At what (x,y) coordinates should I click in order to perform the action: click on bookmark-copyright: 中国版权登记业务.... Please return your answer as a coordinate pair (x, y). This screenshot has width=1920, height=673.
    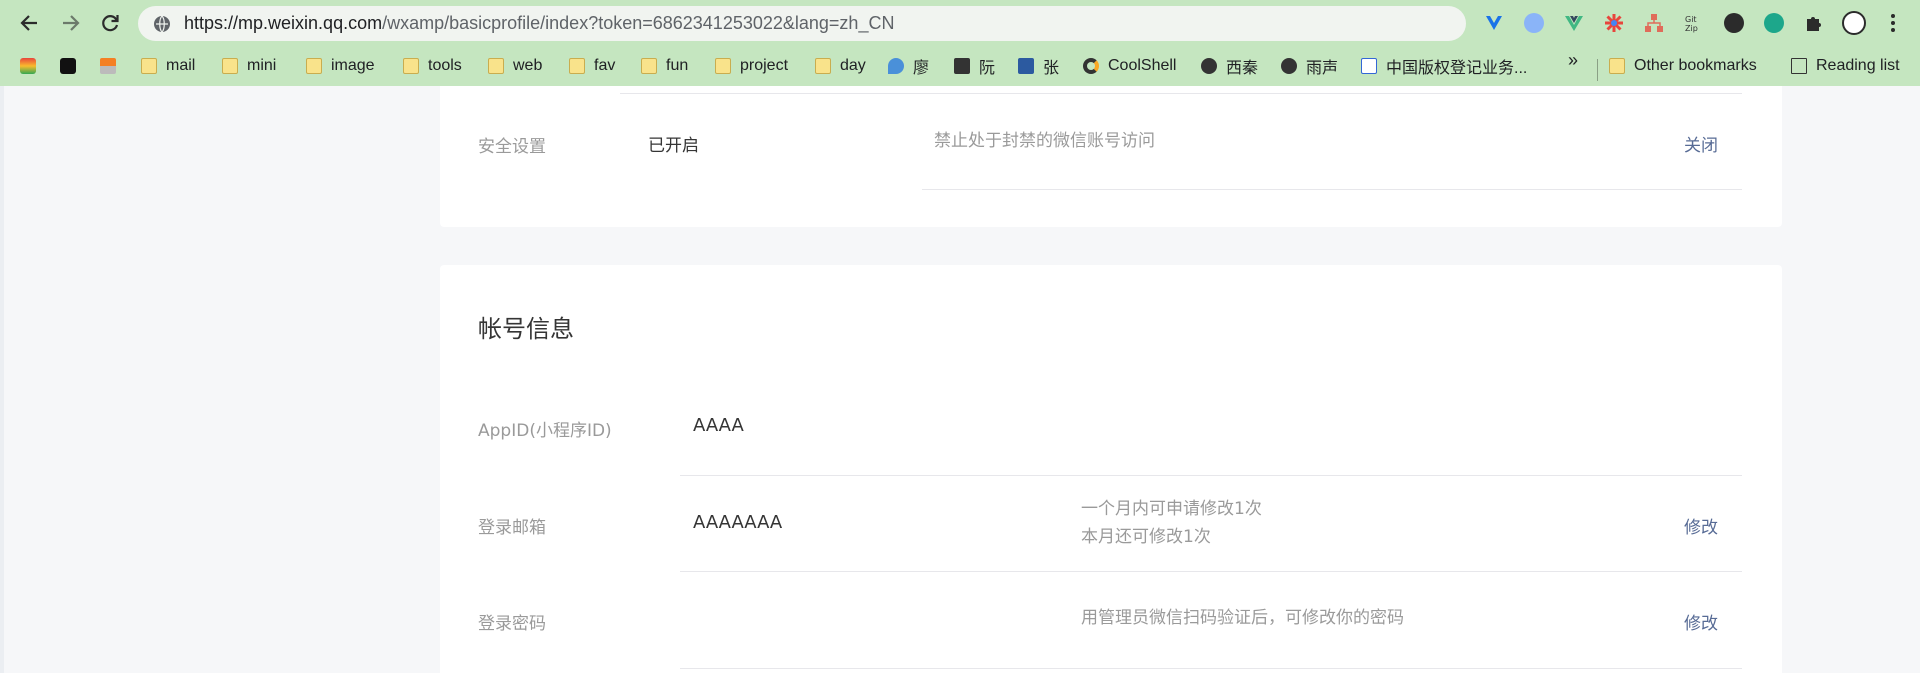
    Looking at the image, I should click on (1444, 66).